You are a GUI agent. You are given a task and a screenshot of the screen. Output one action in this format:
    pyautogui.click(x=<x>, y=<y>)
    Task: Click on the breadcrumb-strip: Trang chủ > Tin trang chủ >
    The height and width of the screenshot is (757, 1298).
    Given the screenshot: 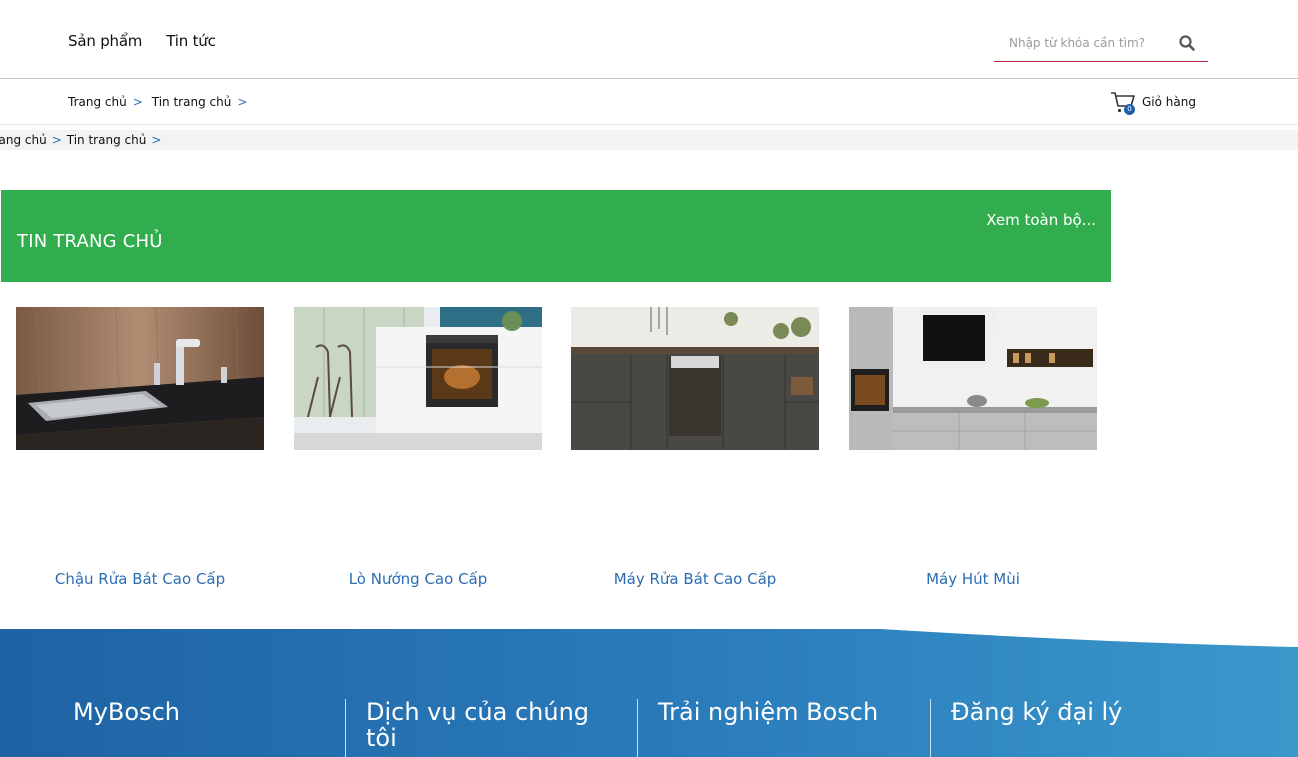 What is the action you would take?
    pyautogui.click(x=649, y=140)
    